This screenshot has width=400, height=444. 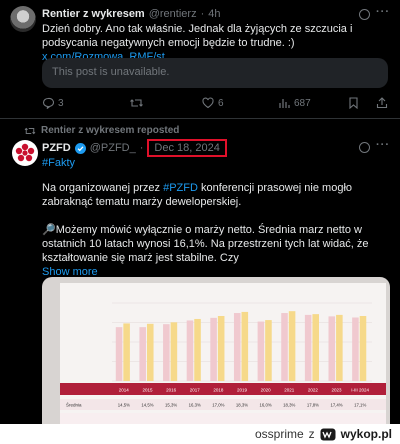 I want to click on x-tick-label: 2021, so click(x=289, y=390).